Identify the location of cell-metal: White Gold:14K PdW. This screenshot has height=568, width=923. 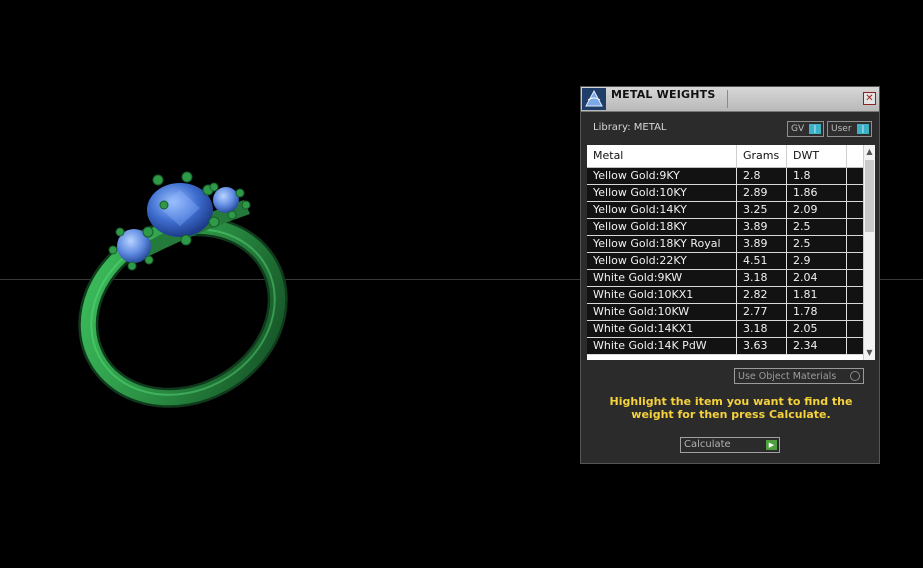
(662, 346).